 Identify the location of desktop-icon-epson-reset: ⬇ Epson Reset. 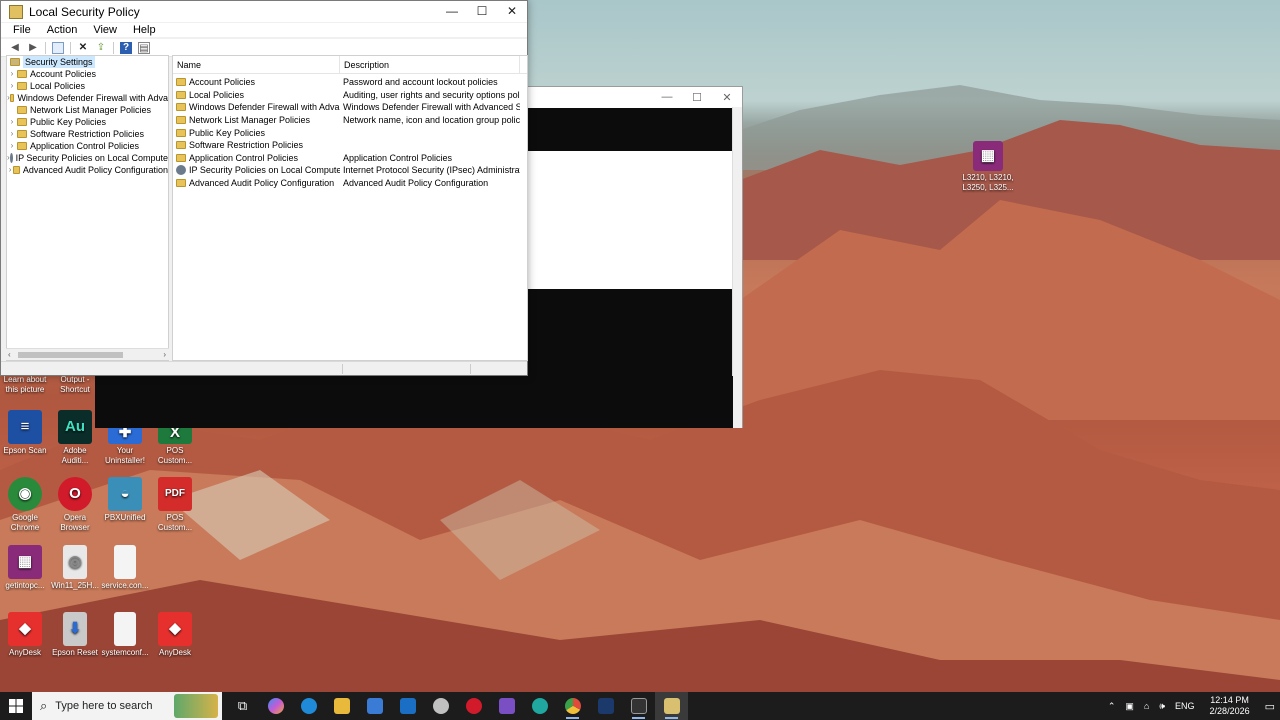
(75, 635).